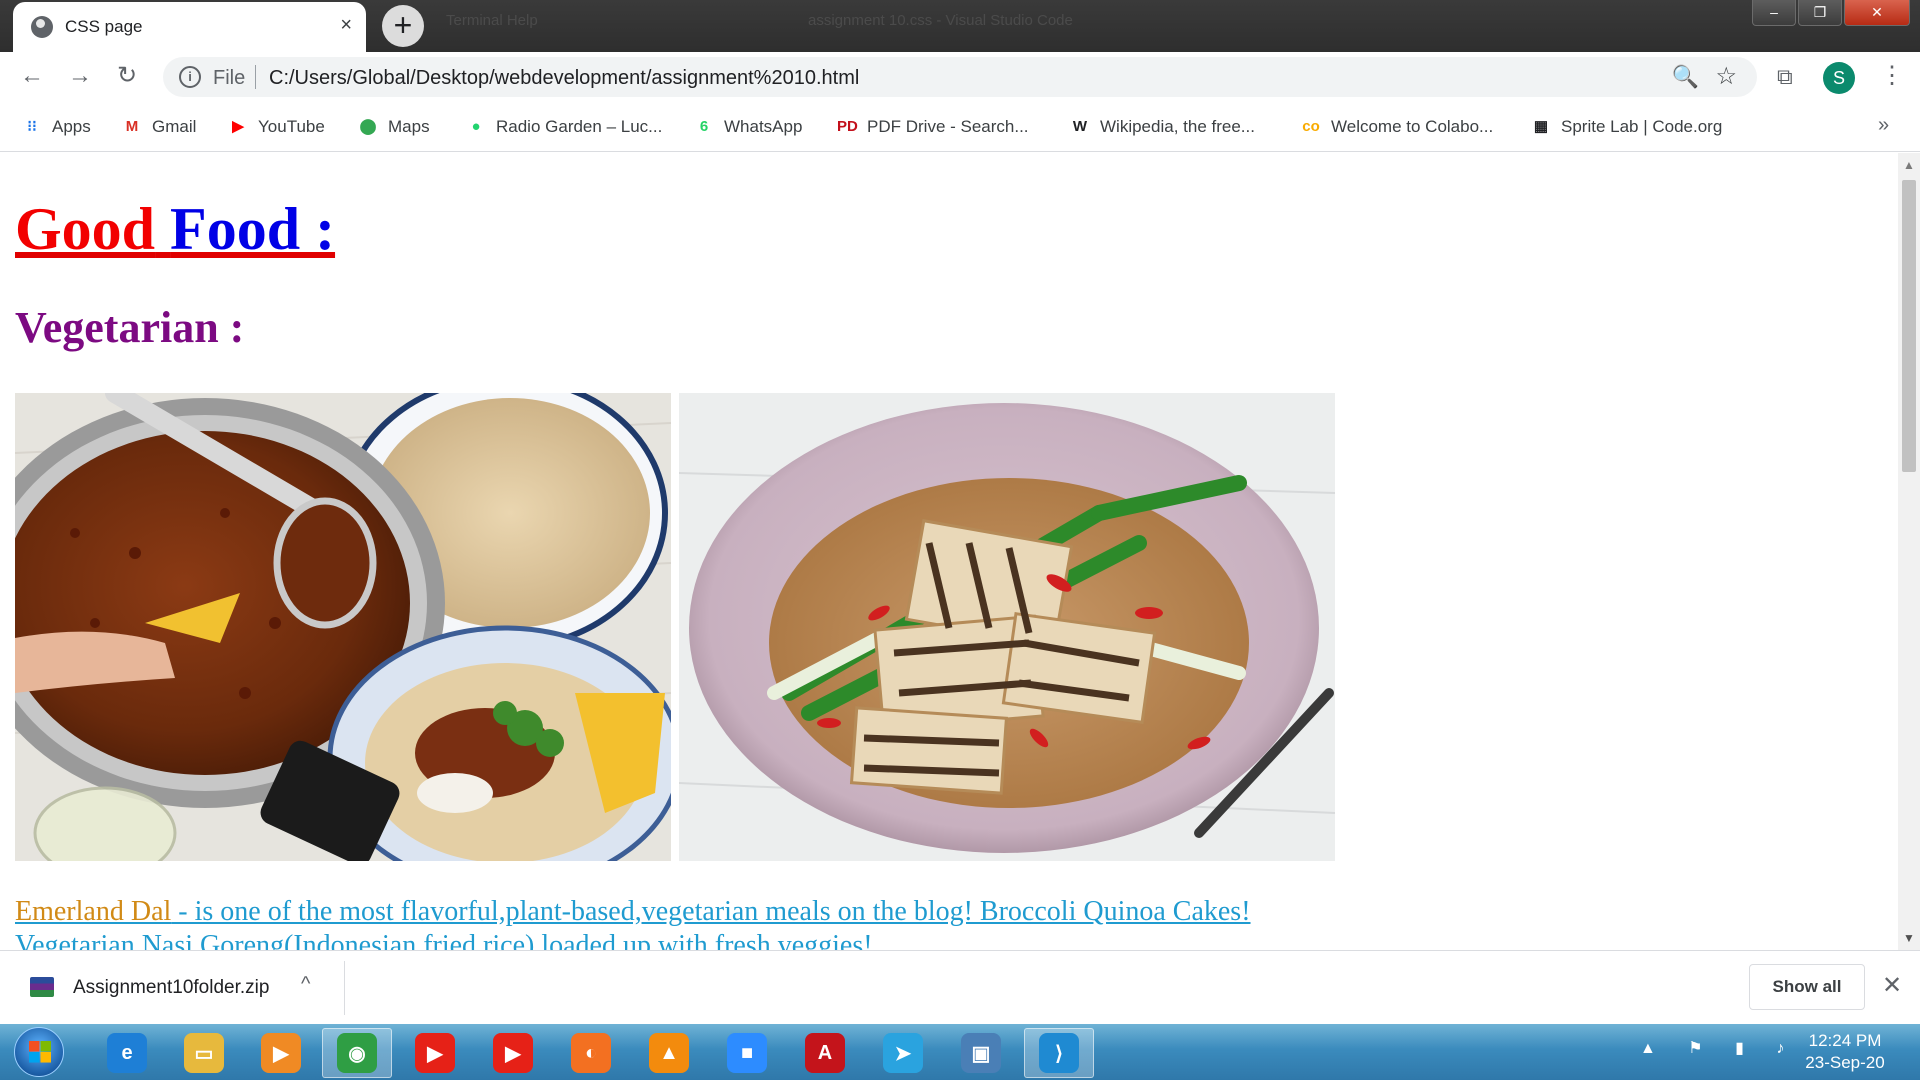 The height and width of the screenshot is (1080, 1920). What do you see at coordinates (343, 627) in the screenshot?
I see `chilli-con-carne-photo` at bounding box center [343, 627].